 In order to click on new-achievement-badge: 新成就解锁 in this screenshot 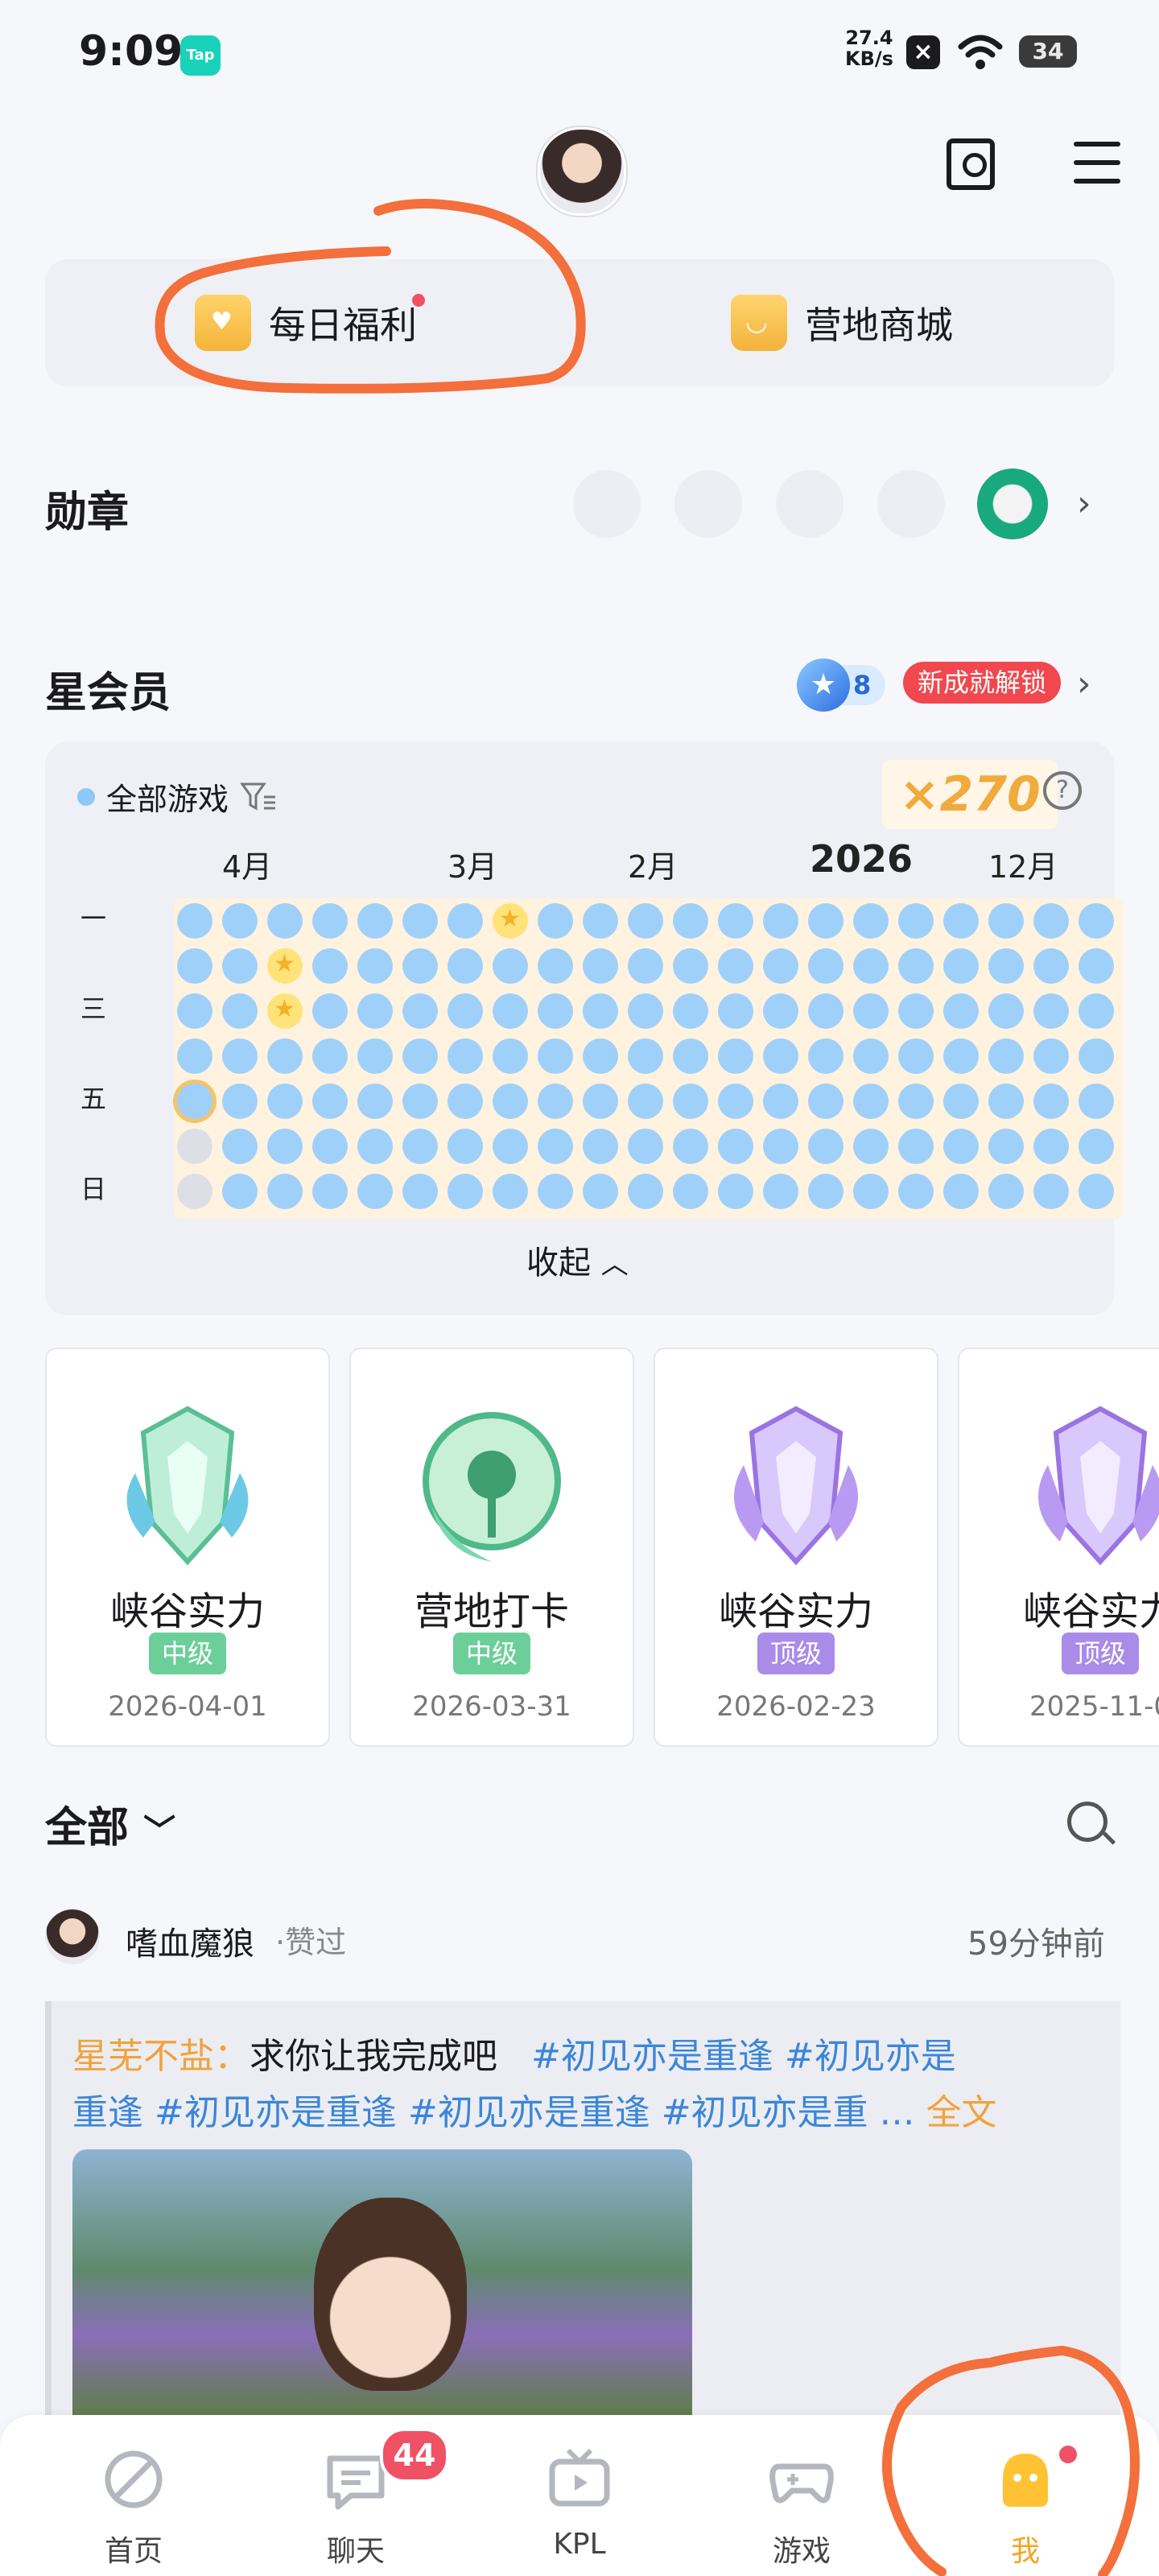, I will do `click(982, 683)`.